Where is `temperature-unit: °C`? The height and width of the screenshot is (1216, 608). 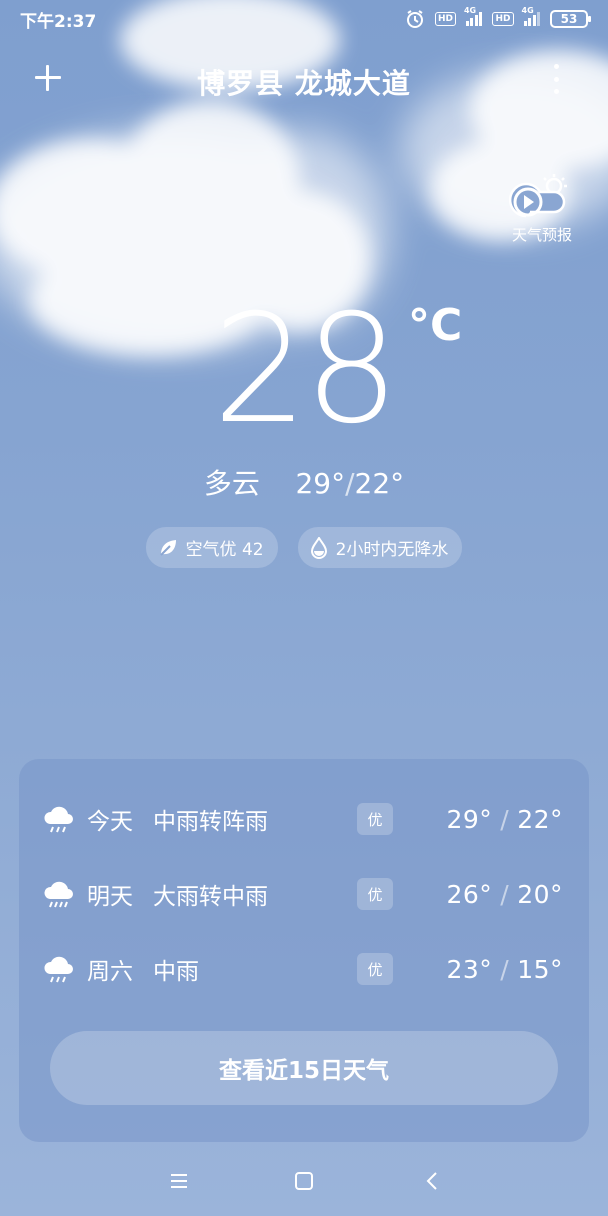
temperature-unit: °C is located at coordinates (435, 325).